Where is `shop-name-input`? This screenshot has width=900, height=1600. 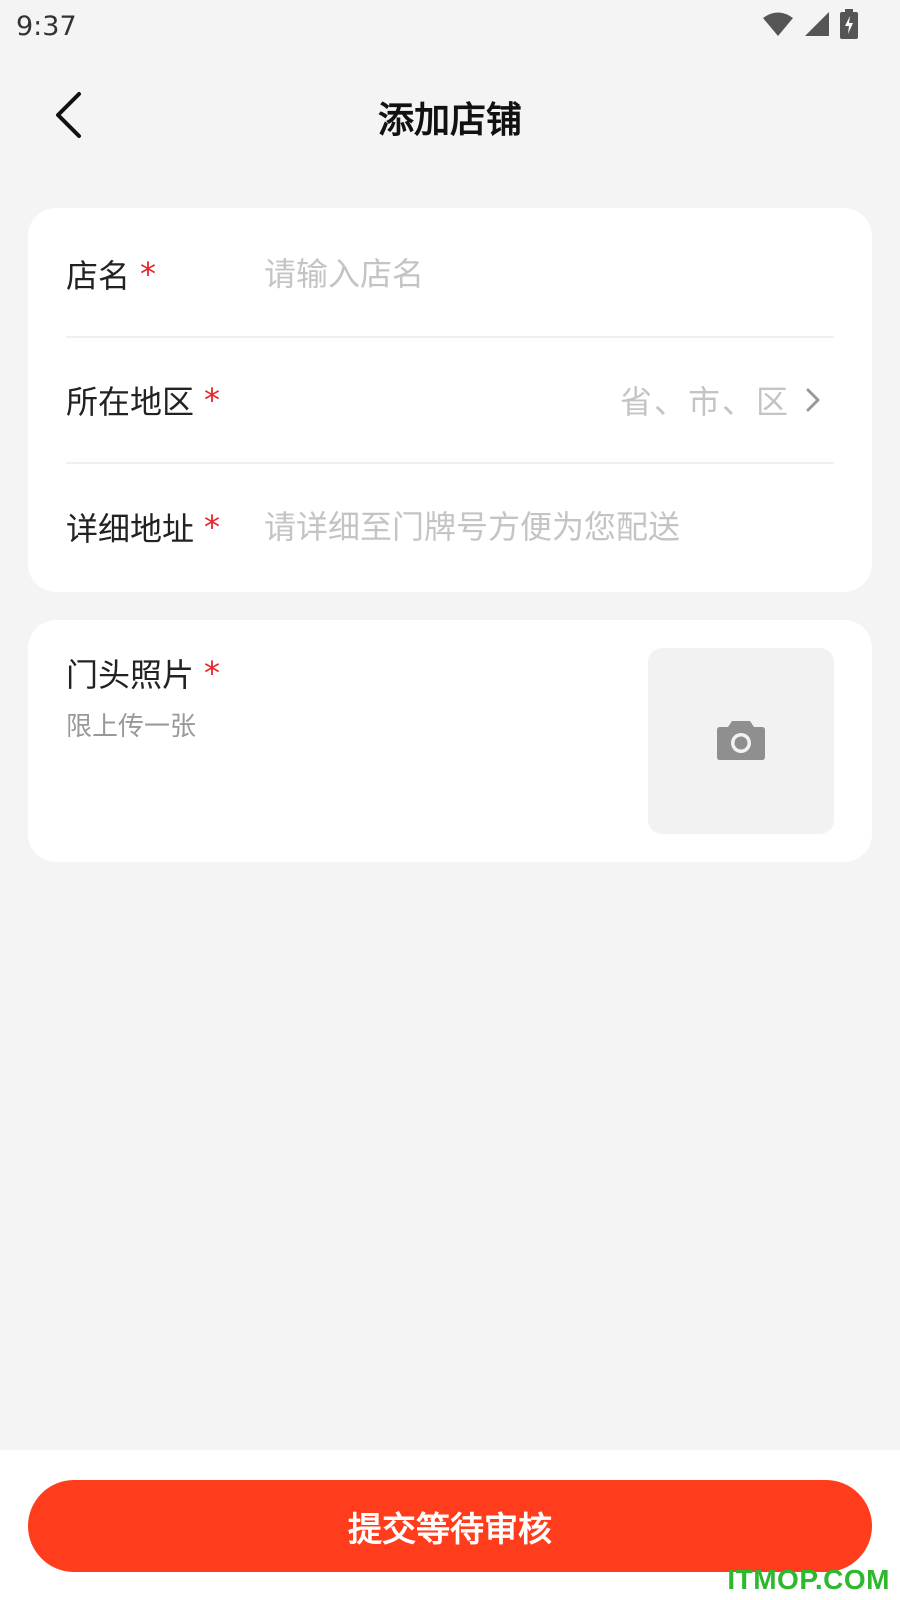 shop-name-input is located at coordinates (549, 274).